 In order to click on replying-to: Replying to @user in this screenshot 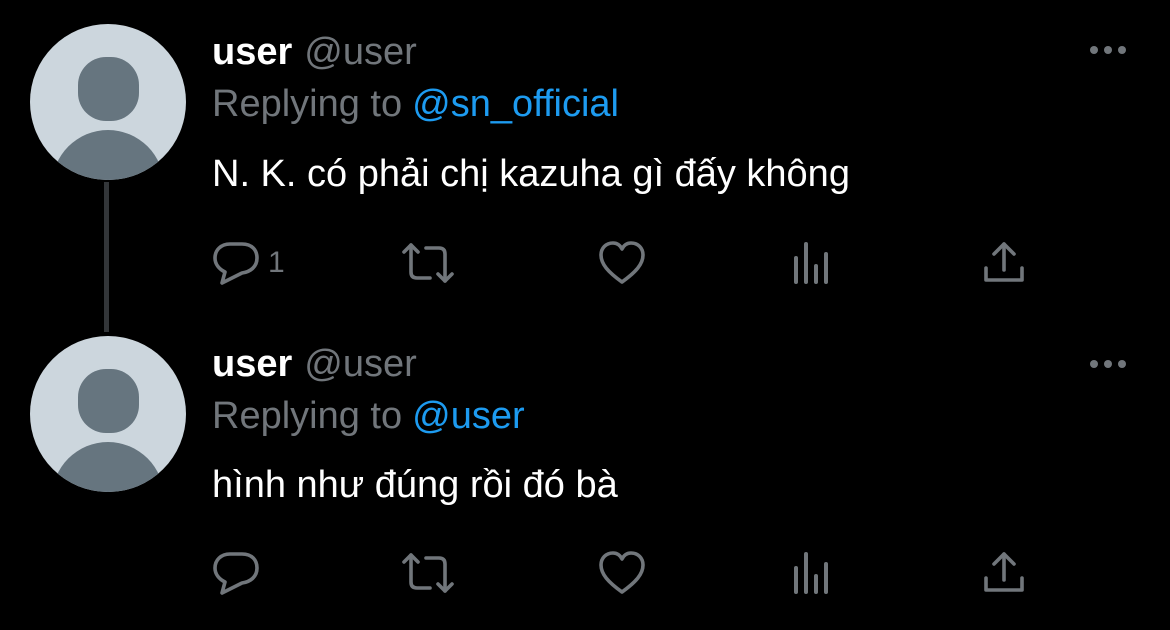, I will do `click(368, 416)`.